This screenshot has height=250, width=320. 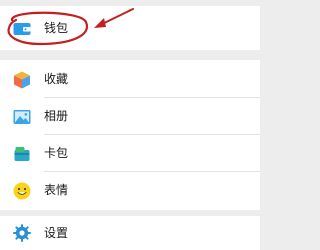 I want to click on cards-wallet-icon, so click(x=22, y=154).